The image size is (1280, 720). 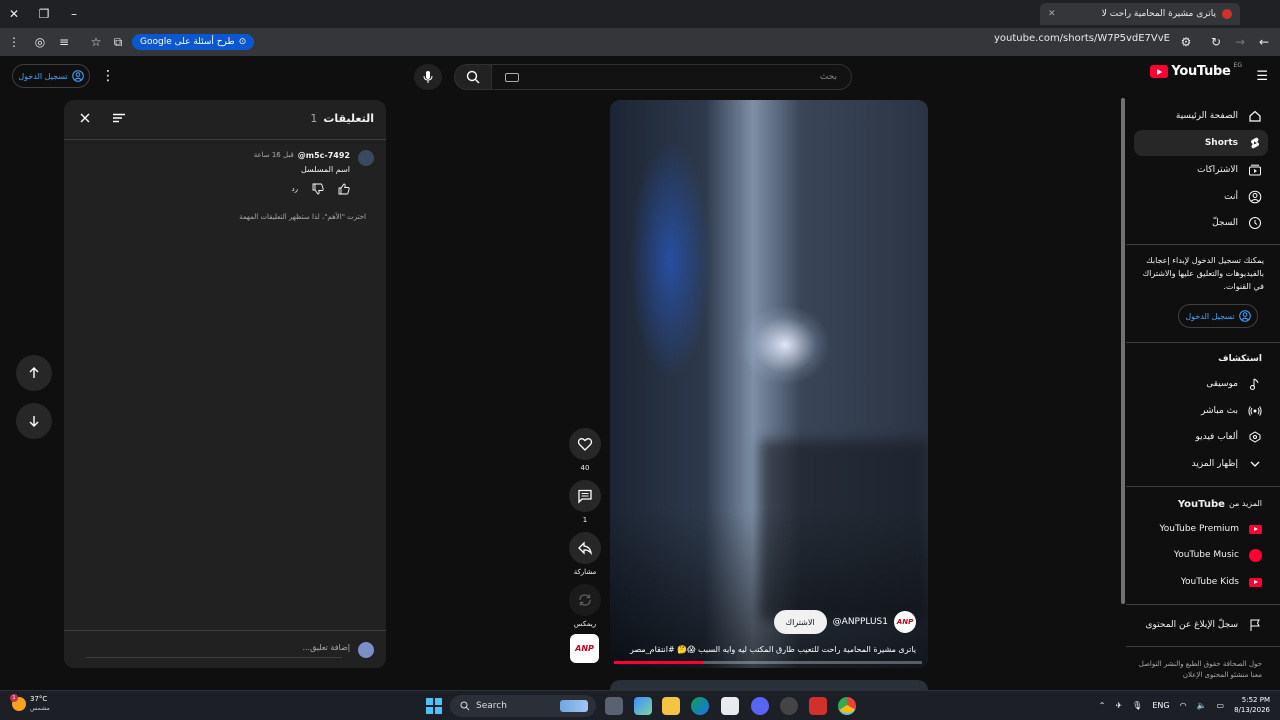 I want to click on remix-button, so click(x=585, y=600).